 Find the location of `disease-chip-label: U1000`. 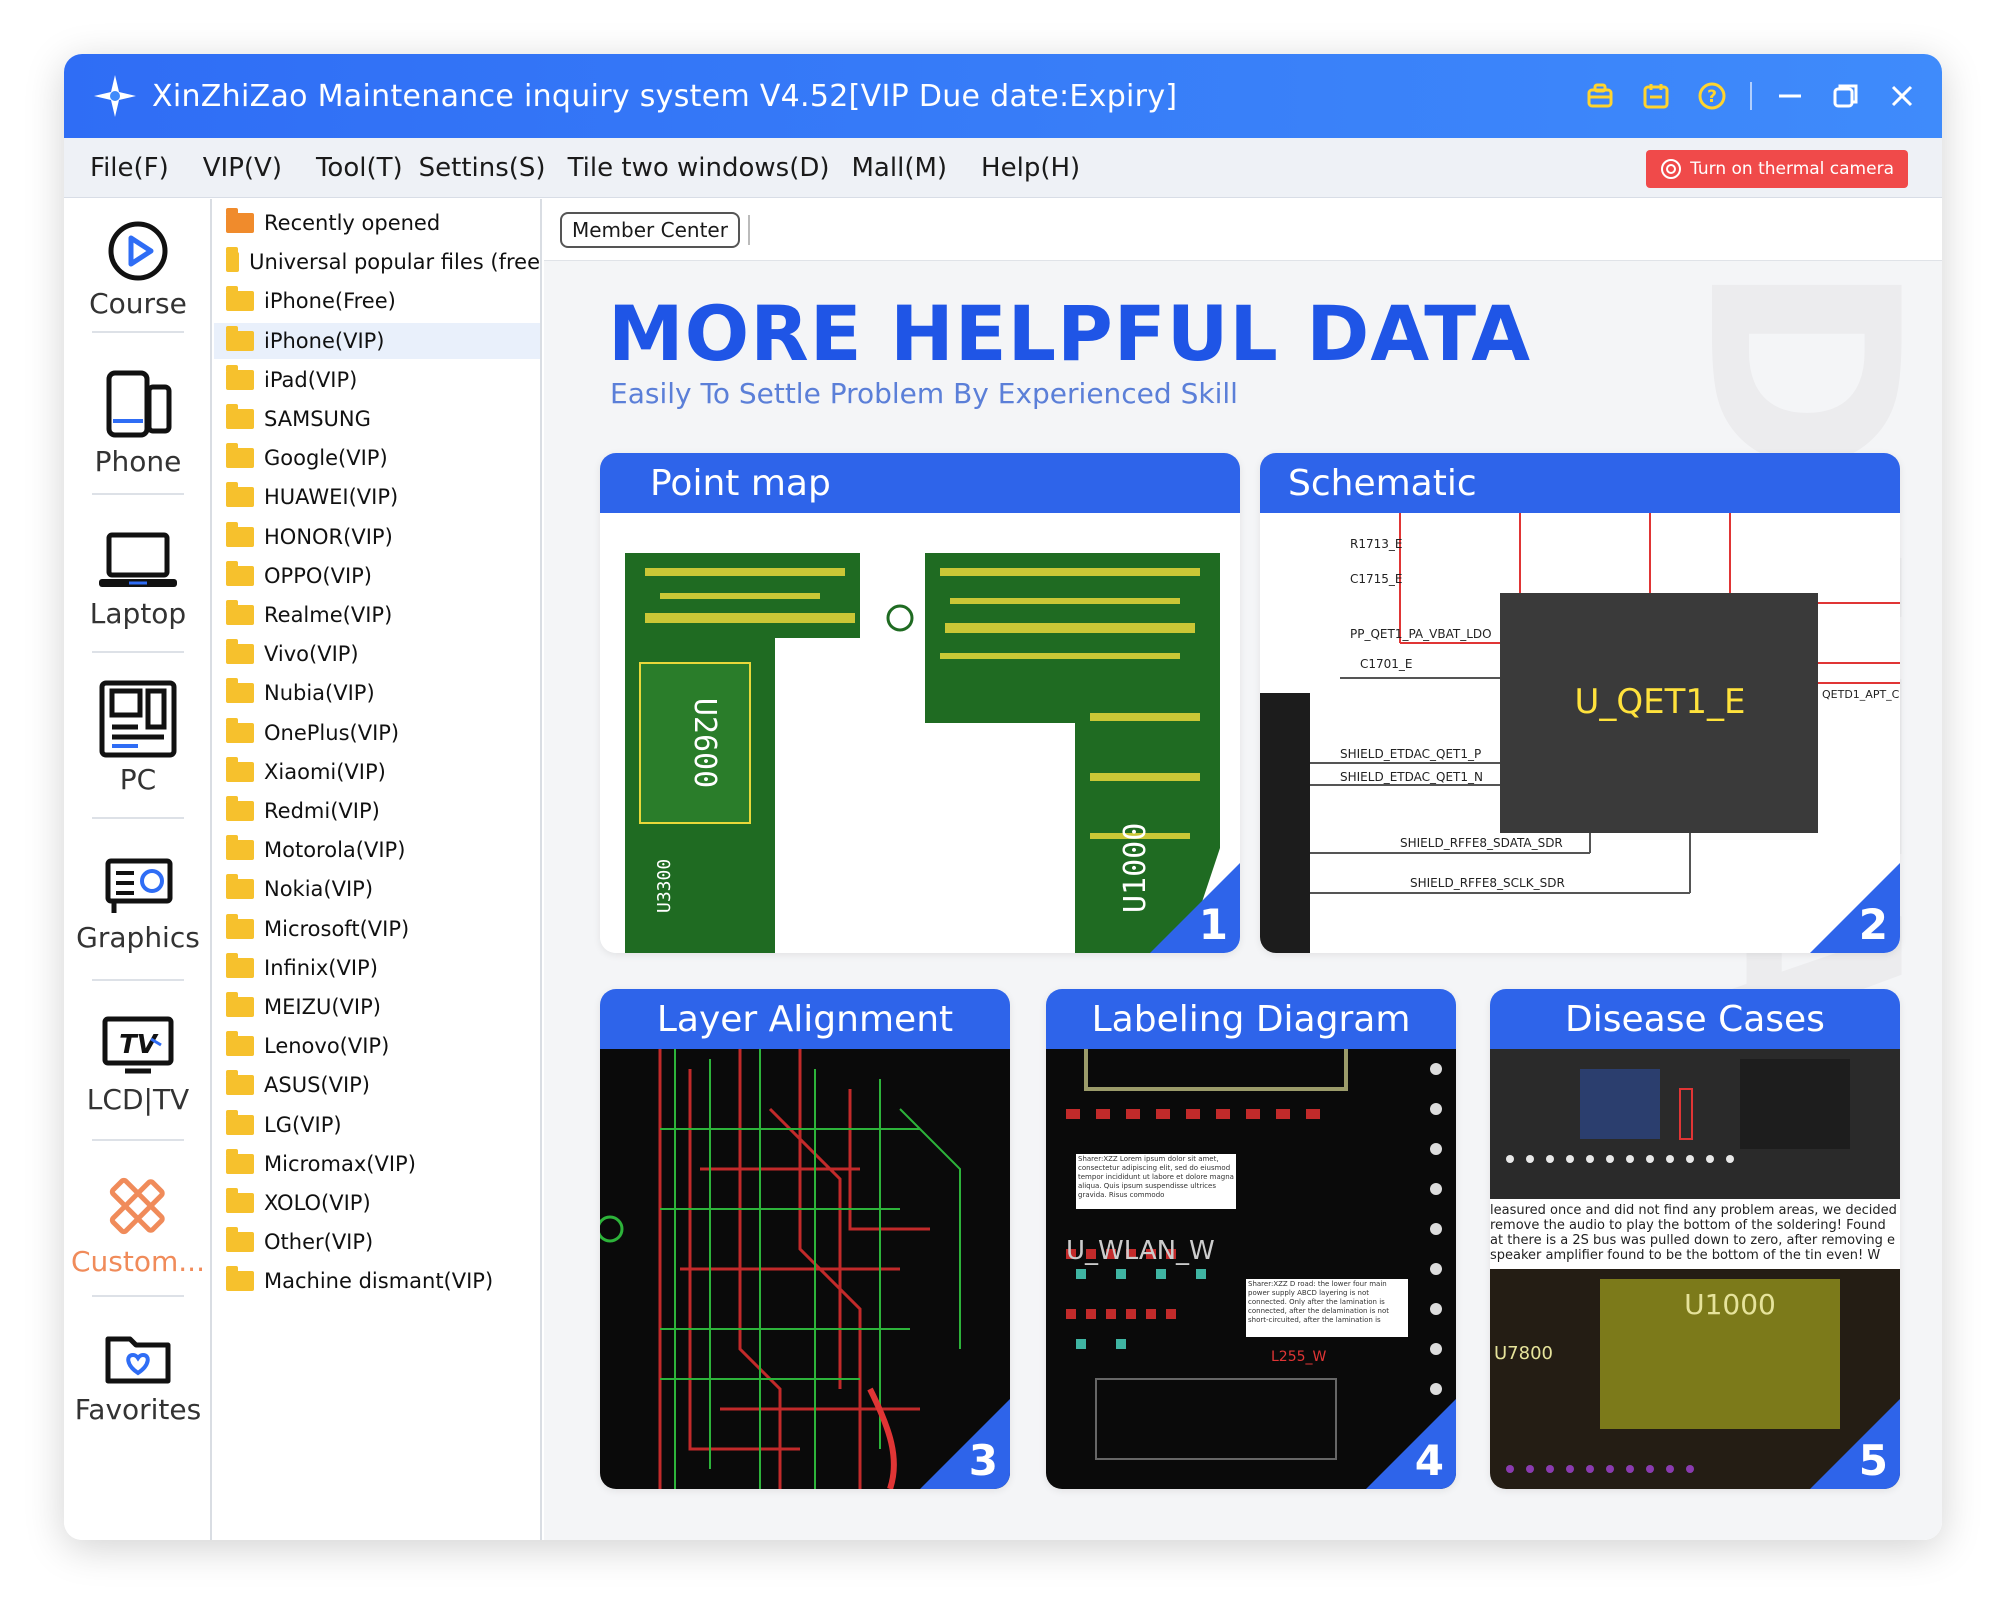

disease-chip-label: U1000 is located at coordinates (1730, 1304).